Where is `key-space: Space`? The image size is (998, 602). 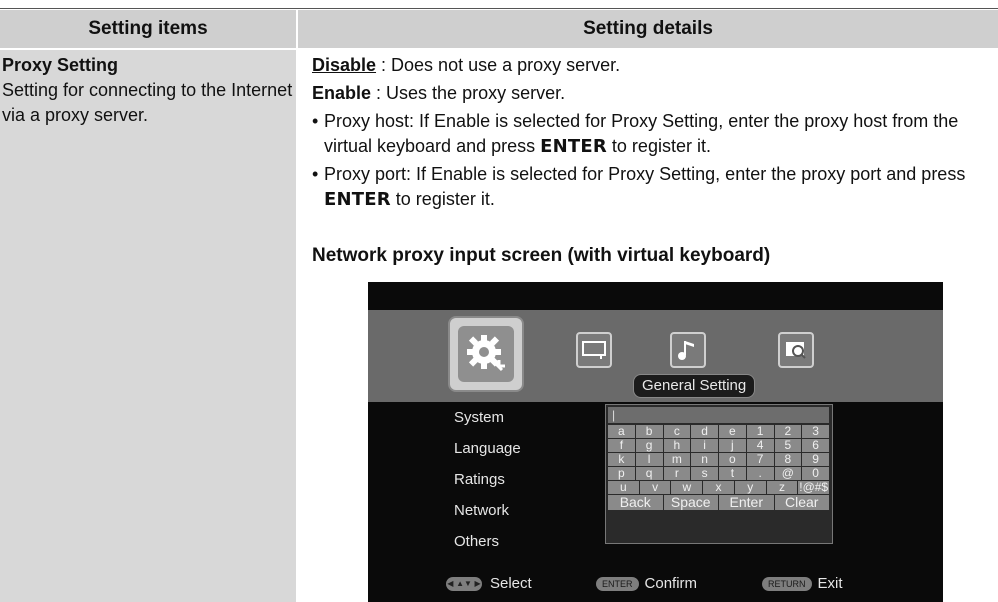 key-space: Space is located at coordinates (690, 502).